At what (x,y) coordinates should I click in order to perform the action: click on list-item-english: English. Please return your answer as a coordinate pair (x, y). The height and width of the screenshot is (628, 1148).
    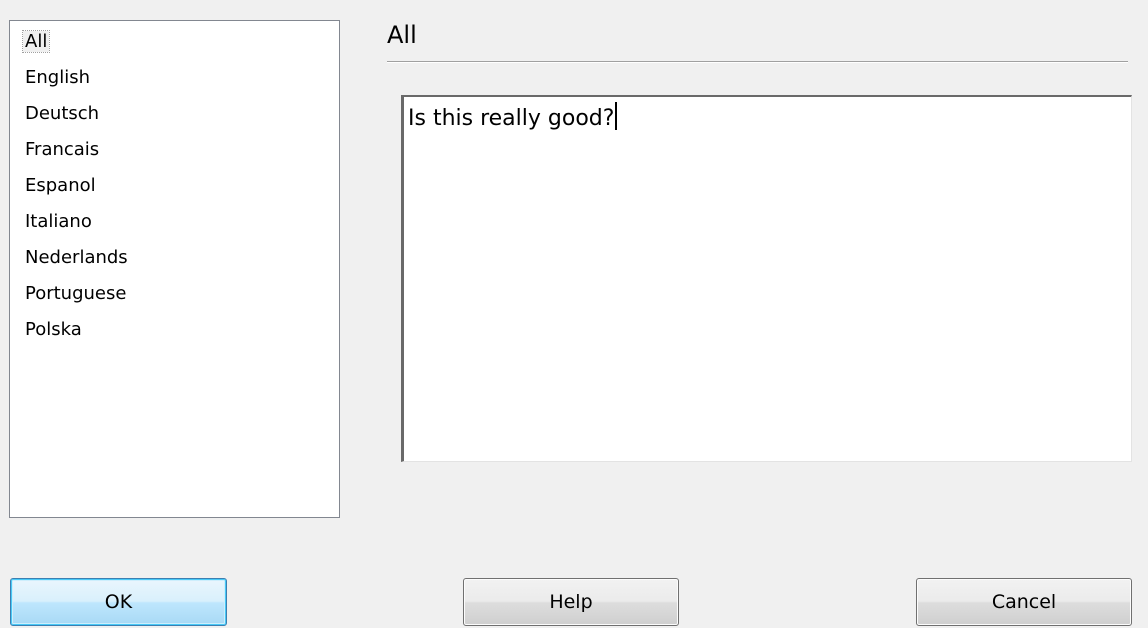
    Looking at the image, I should click on (174, 78).